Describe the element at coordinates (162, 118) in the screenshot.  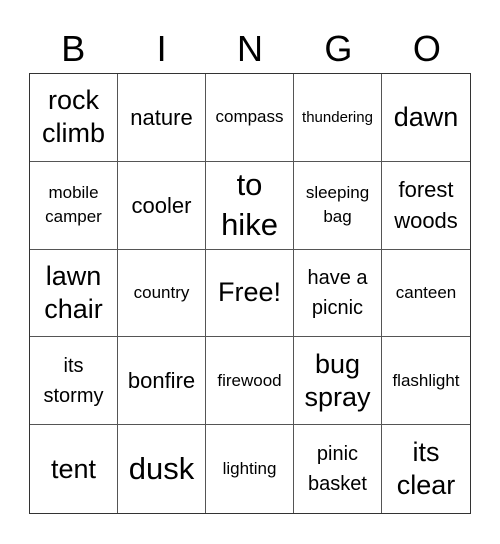
I see `bingo-cell: nature` at that location.